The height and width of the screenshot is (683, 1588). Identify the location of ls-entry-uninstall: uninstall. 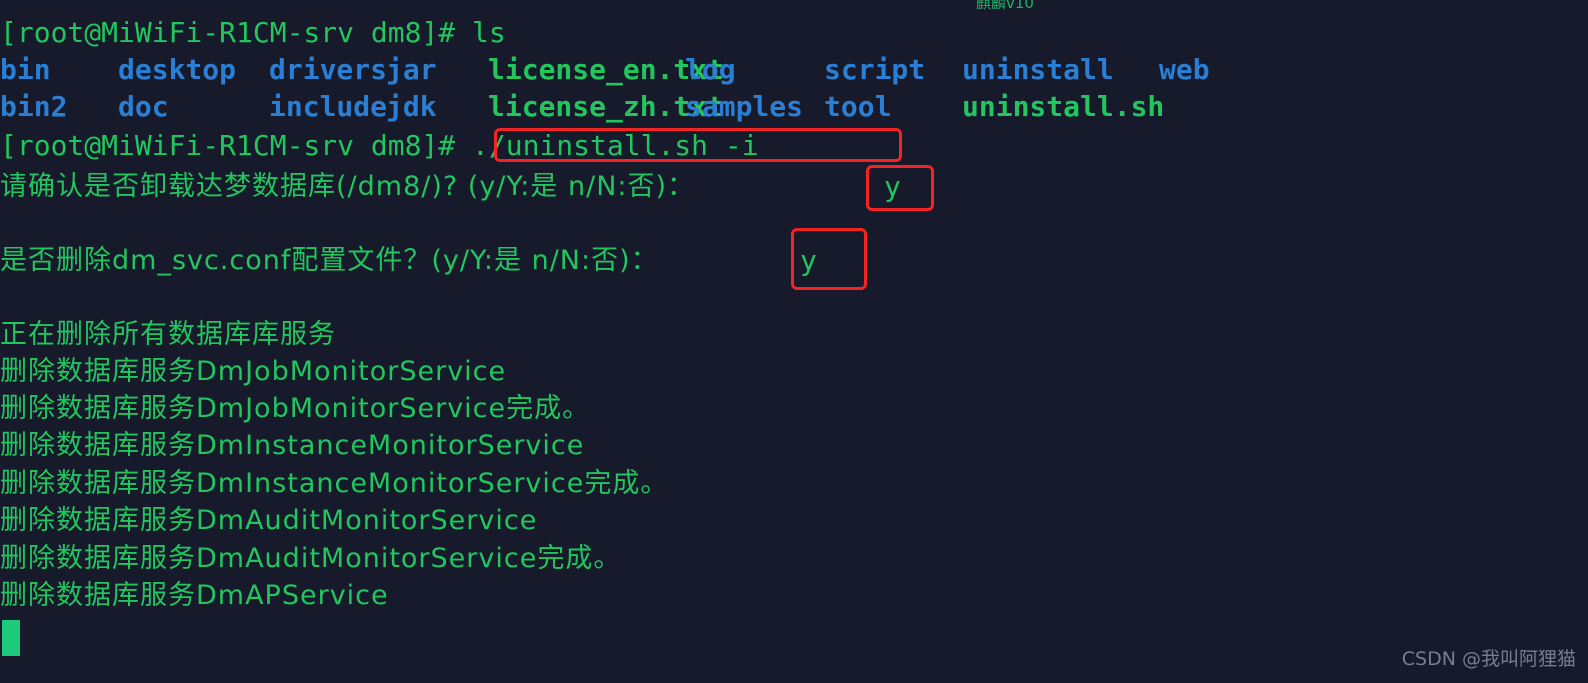
(1038, 69).